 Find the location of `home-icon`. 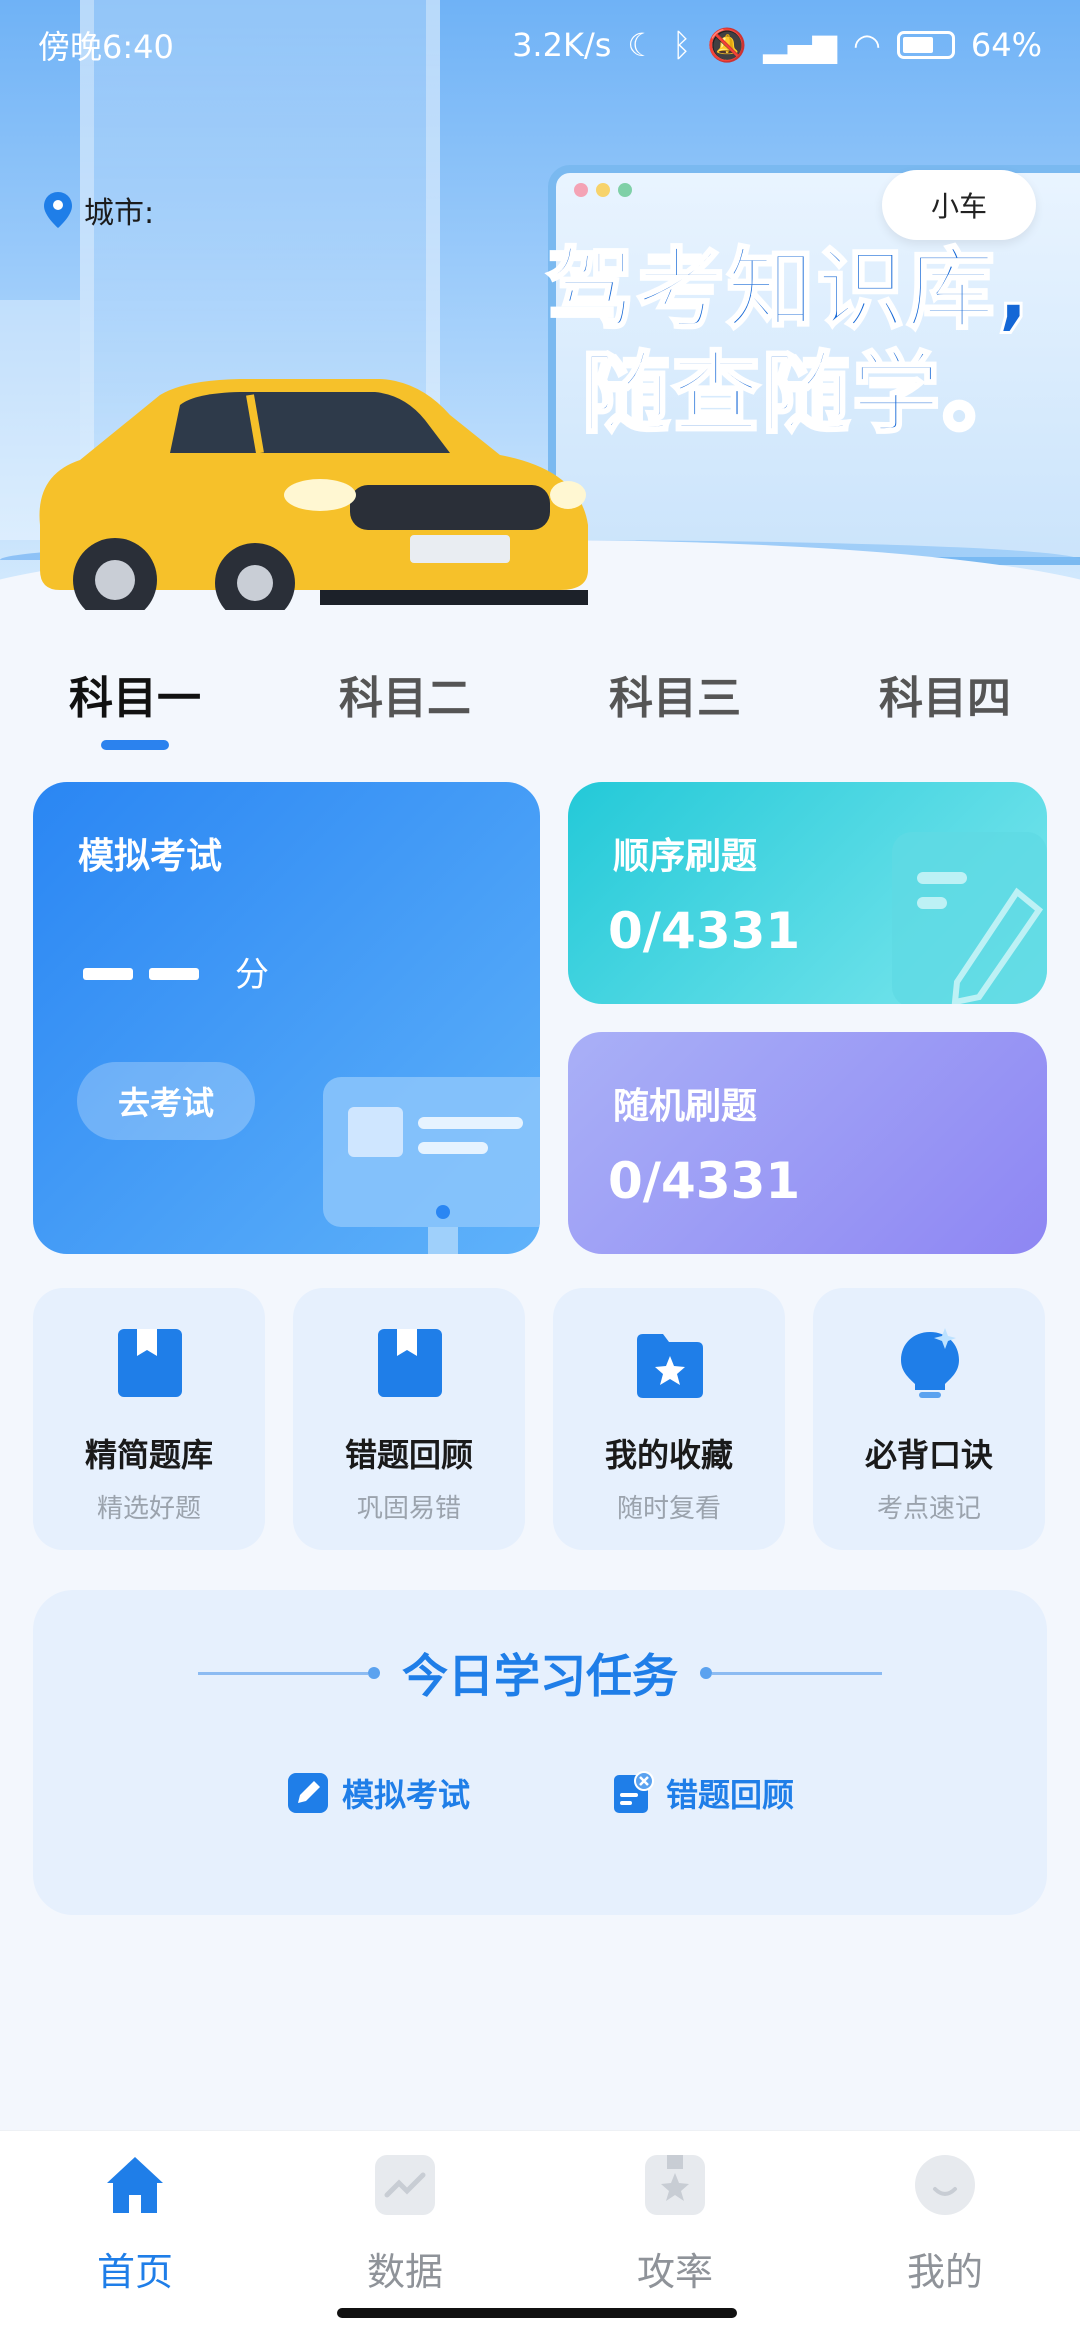

home-icon is located at coordinates (135, 2185).